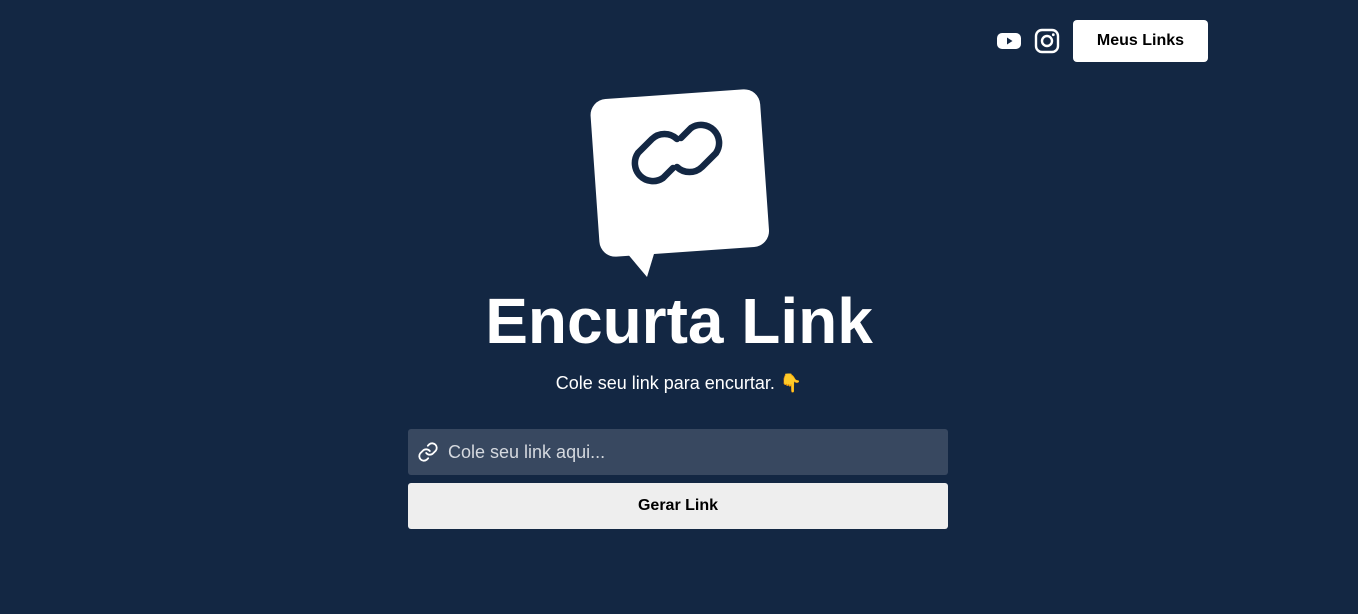 The width and height of the screenshot is (1358, 614). I want to click on link-input, so click(697, 452).